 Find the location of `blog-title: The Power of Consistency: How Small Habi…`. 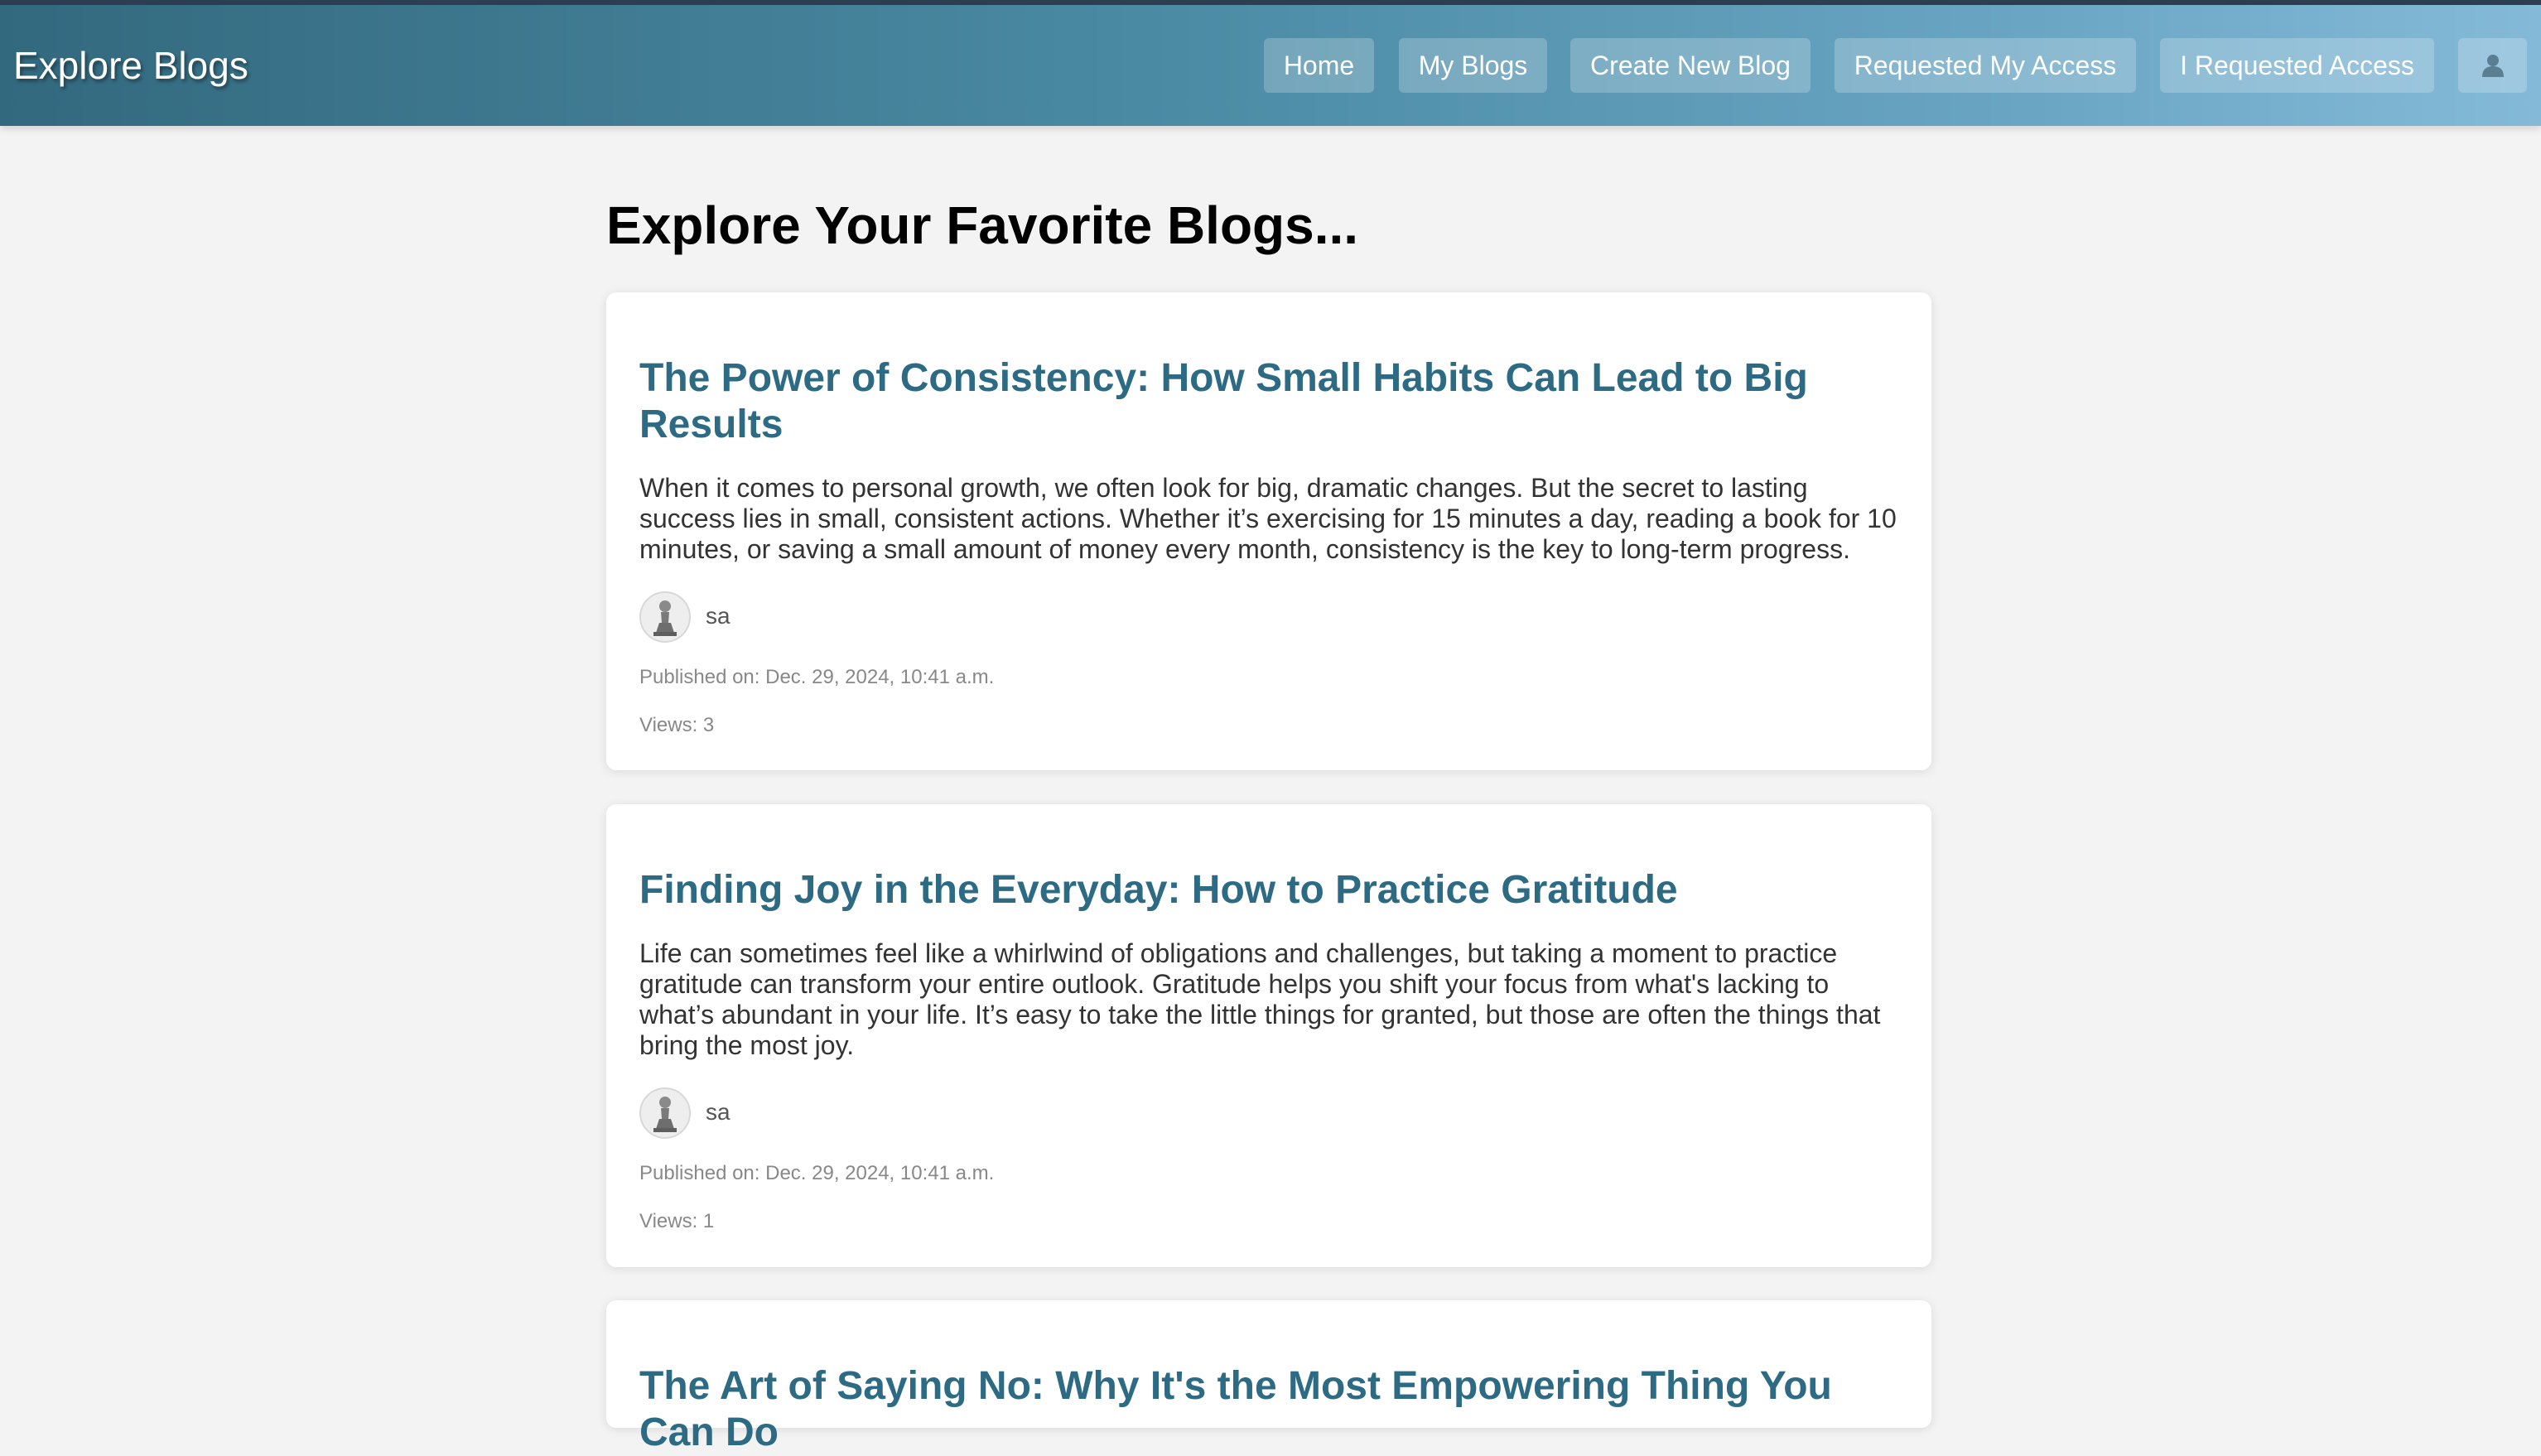

blog-title: The Power of Consistency: How Small Habi… is located at coordinates (1268, 370).